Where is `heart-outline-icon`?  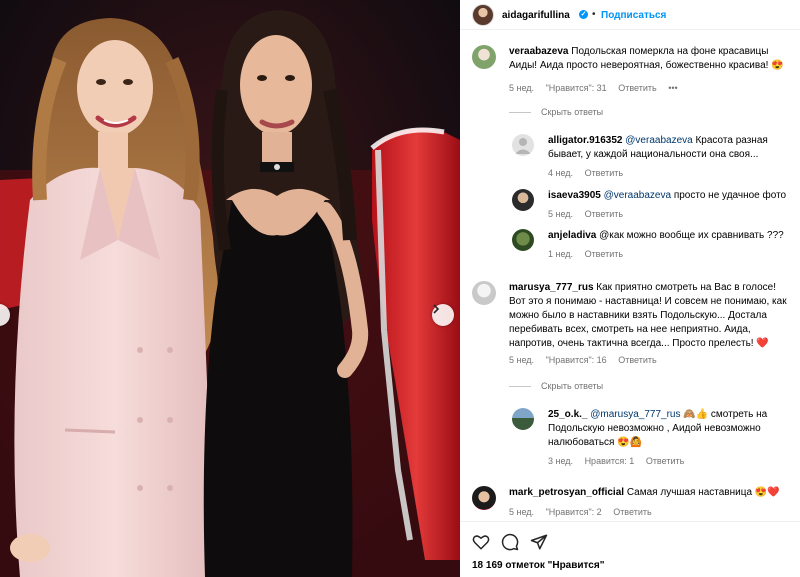 heart-outline-icon is located at coordinates (481, 542).